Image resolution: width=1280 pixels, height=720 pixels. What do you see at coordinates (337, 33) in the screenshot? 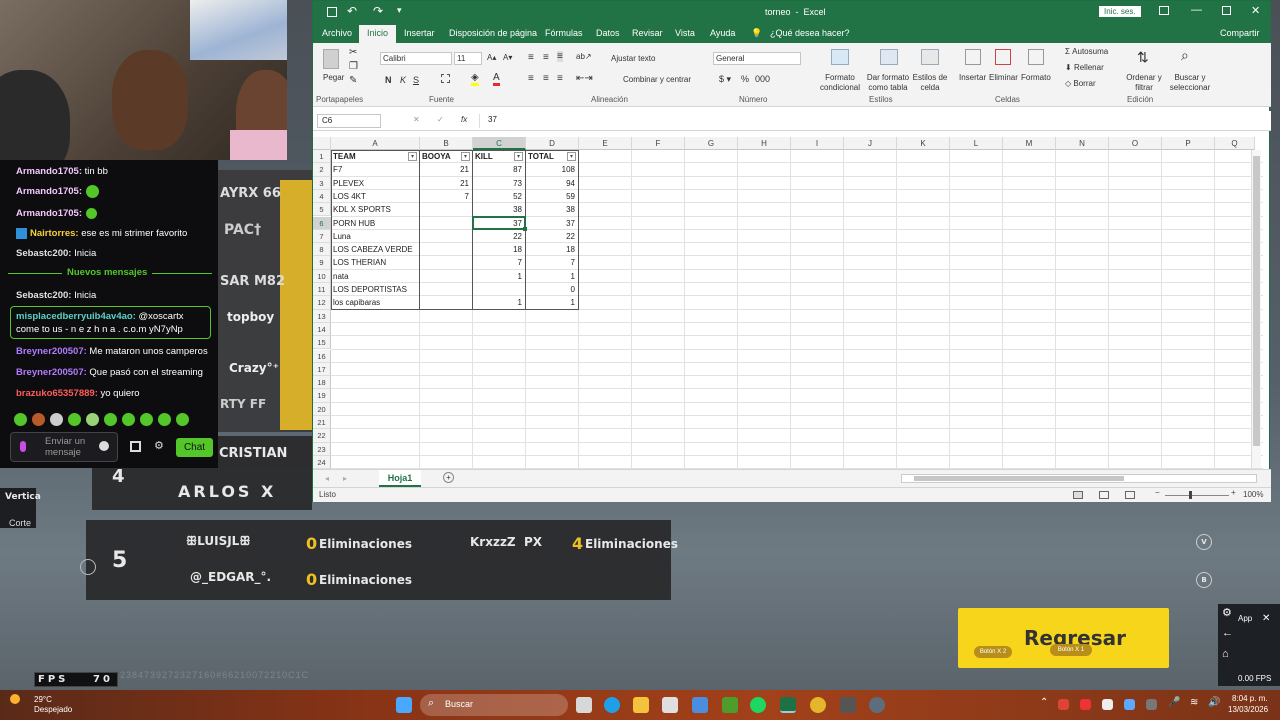
I see `tab-archivo: Archivo` at bounding box center [337, 33].